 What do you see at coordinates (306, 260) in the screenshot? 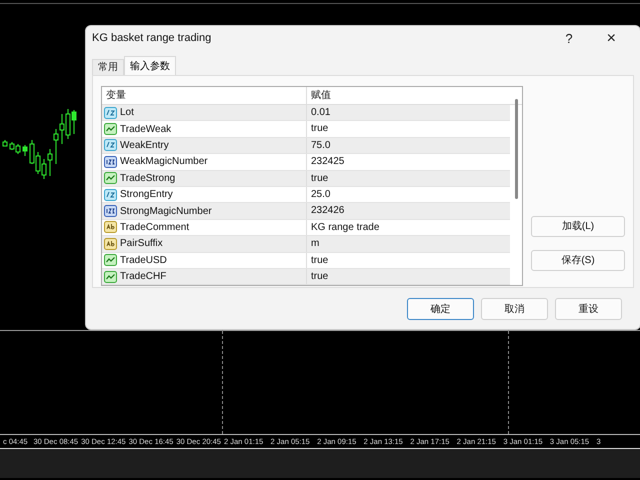
I see `parameter-row: TradeUSD true` at bounding box center [306, 260].